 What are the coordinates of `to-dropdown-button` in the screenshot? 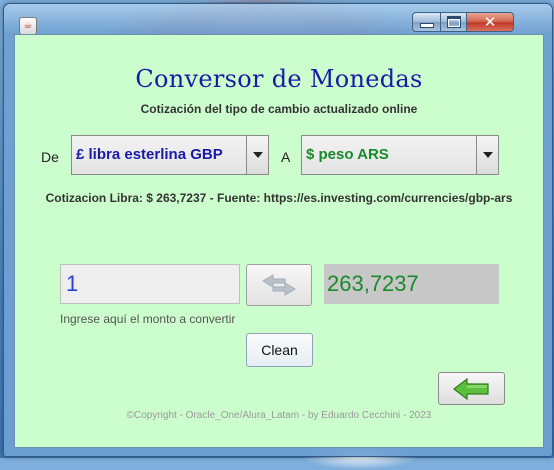 It's located at (487, 155).